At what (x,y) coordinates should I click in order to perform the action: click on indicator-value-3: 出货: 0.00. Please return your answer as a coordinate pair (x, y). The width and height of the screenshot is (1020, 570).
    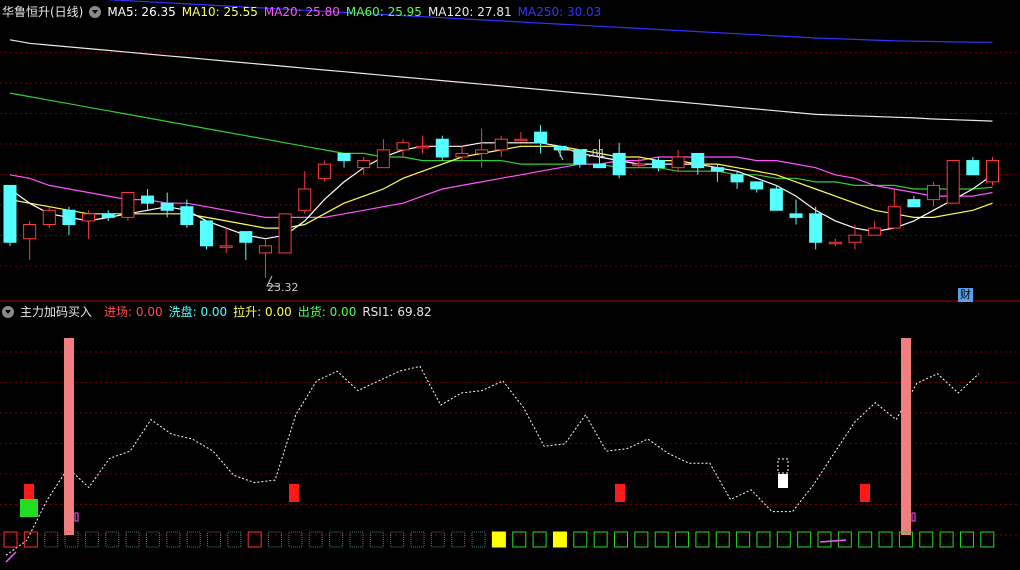
    Looking at the image, I should click on (327, 312).